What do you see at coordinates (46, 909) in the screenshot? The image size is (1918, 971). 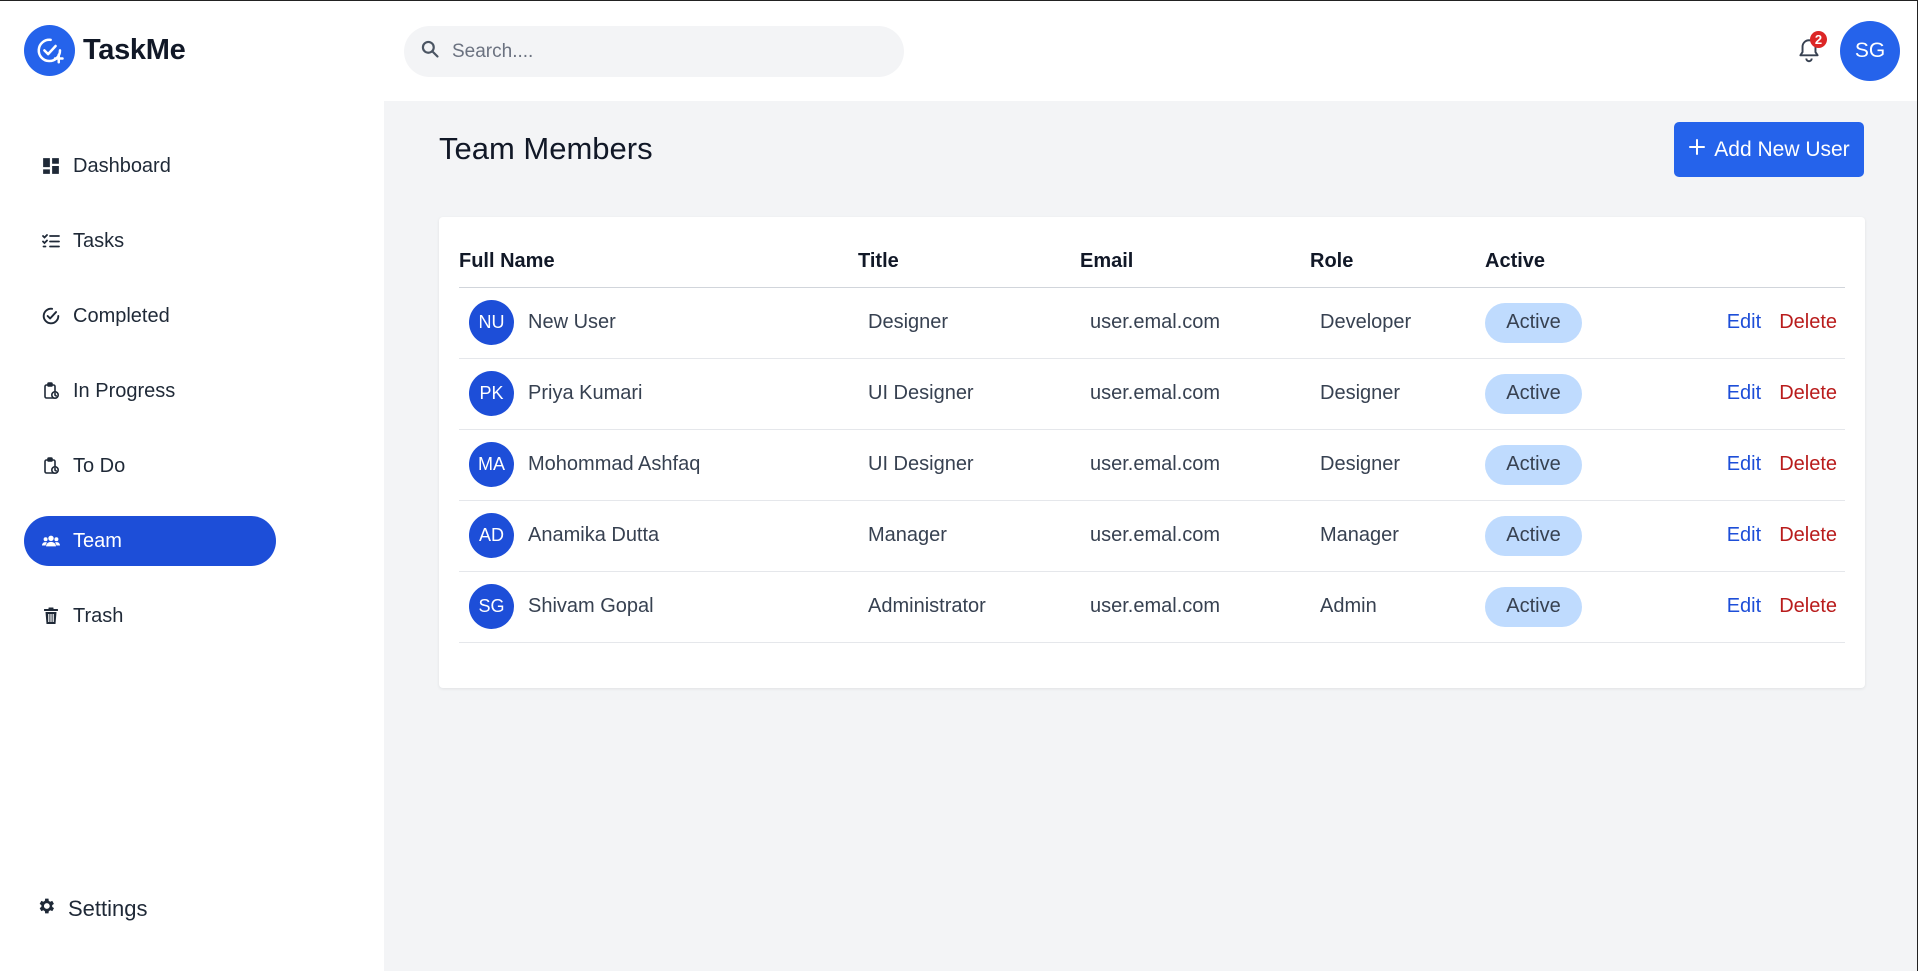 I see `gear-icon` at bounding box center [46, 909].